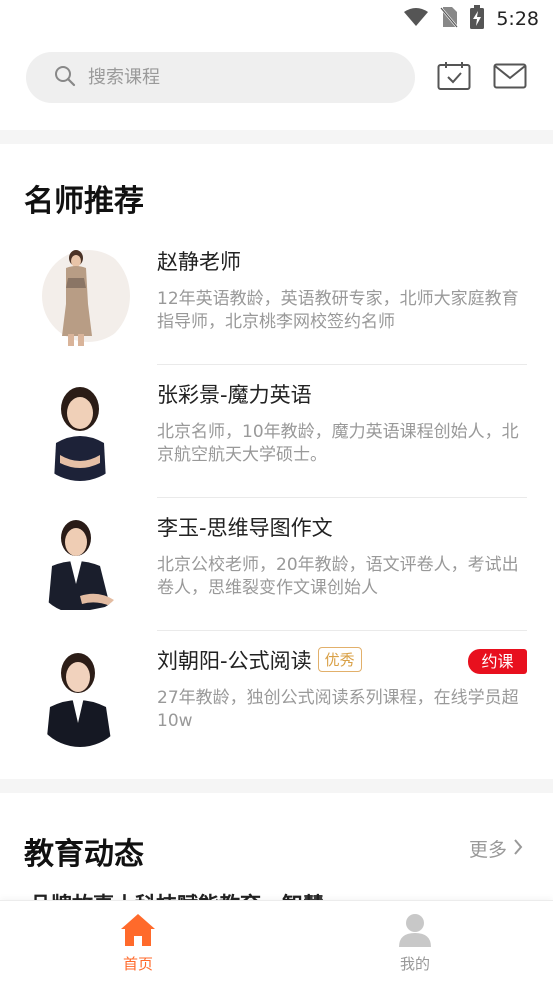 The width and height of the screenshot is (553, 983). I want to click on status-bar: 5:28, so click(276, 19).